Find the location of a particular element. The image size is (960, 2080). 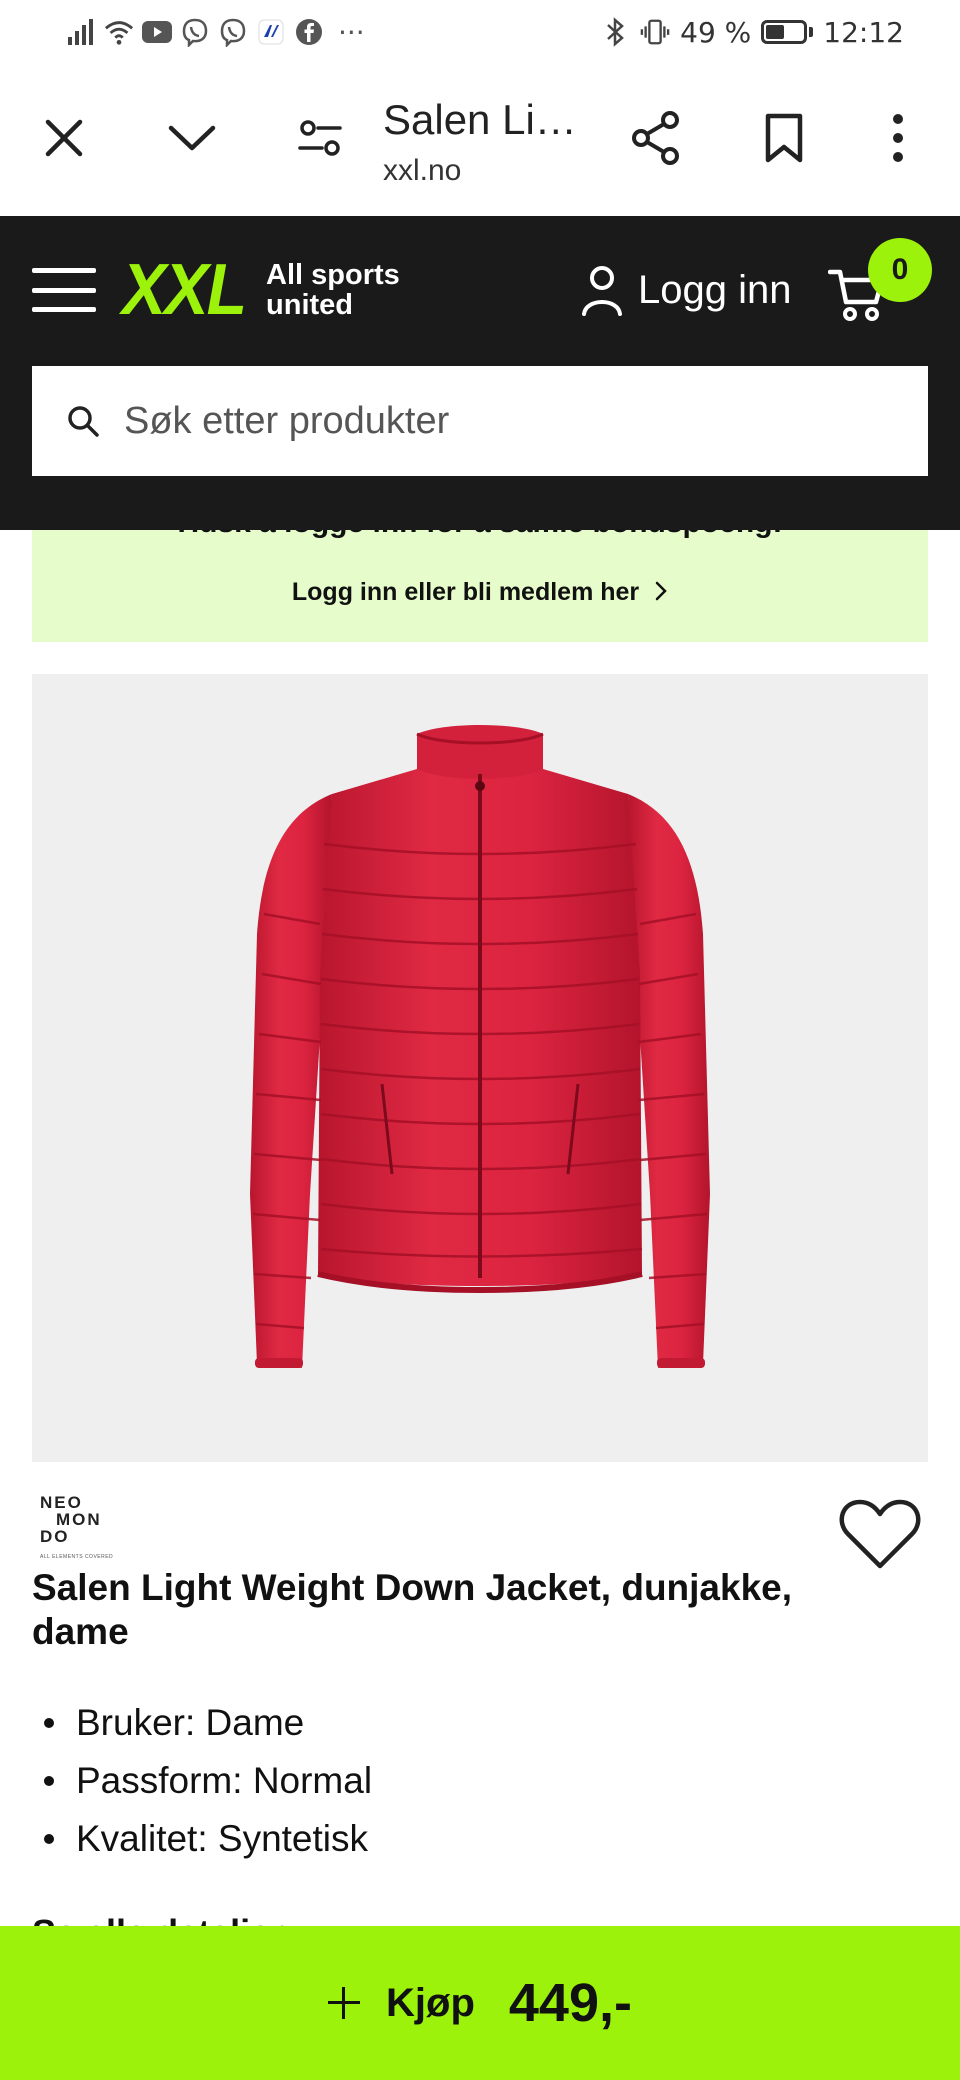

wifi-icon is located at coordinates (119, 32).